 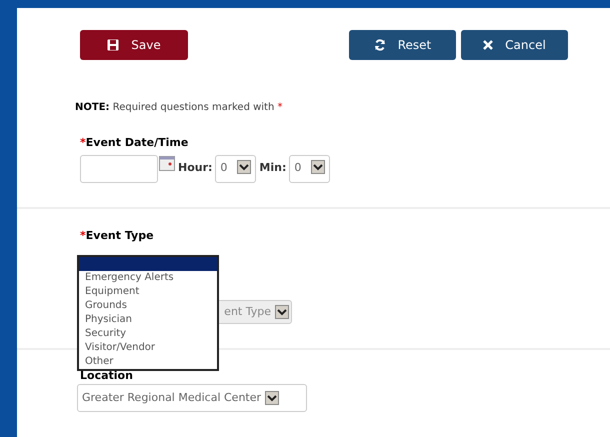 What do you see at coordinates (117, 236) in the screenshot?
I see `field-label: *Event Type` at bounding box center [117, 236].